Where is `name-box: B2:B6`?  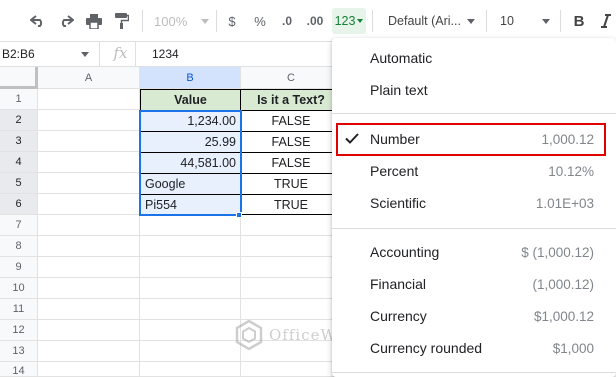
name-box: B2:B6 is located at coordinates (50, 54).